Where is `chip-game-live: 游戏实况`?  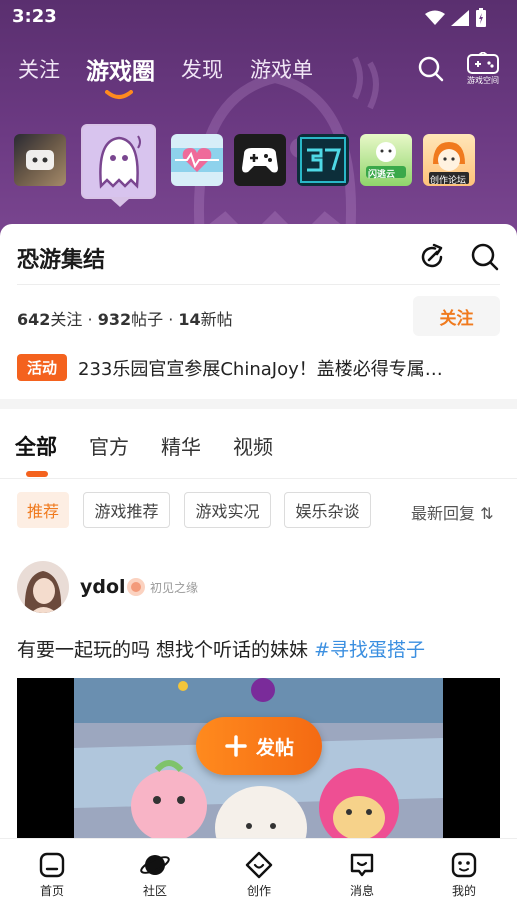 chip-game-live: 游戏实况 is located at coordinates (227, 510).